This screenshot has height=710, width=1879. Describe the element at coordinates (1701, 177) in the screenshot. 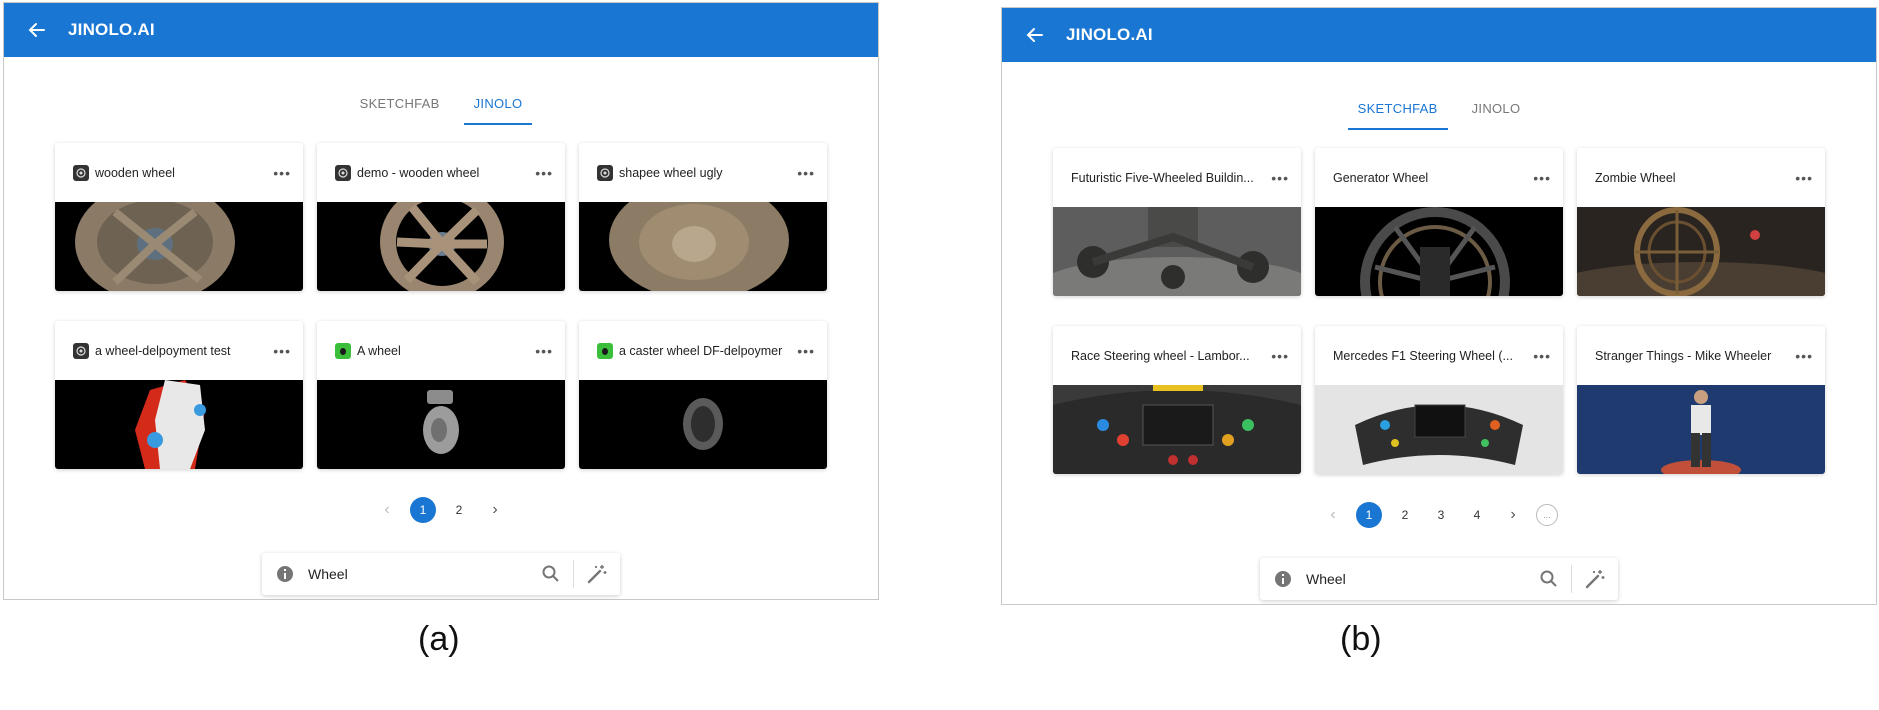

I see `card-header: Zombie Wheel •••` at that location.